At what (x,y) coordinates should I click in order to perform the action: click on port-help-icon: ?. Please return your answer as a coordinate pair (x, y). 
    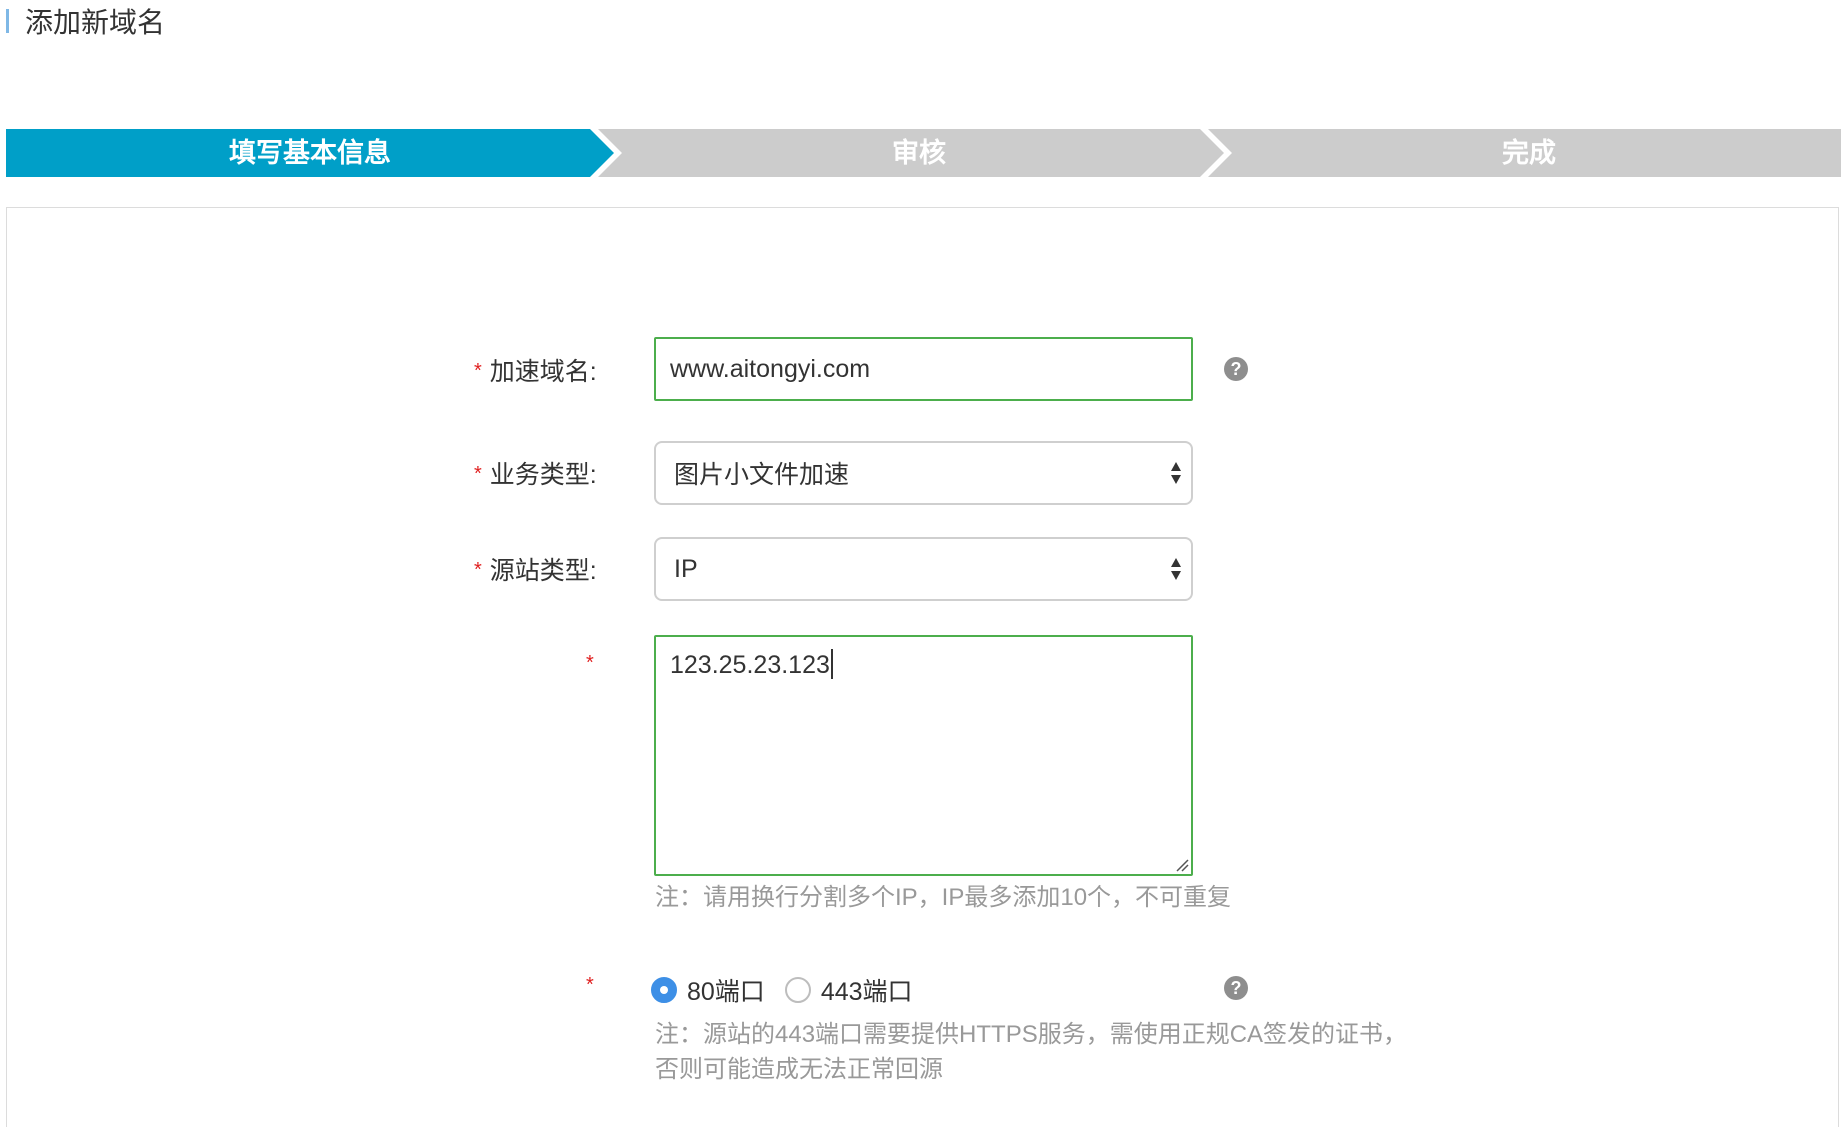
    Looking at the image, I should click on (1236, 988).